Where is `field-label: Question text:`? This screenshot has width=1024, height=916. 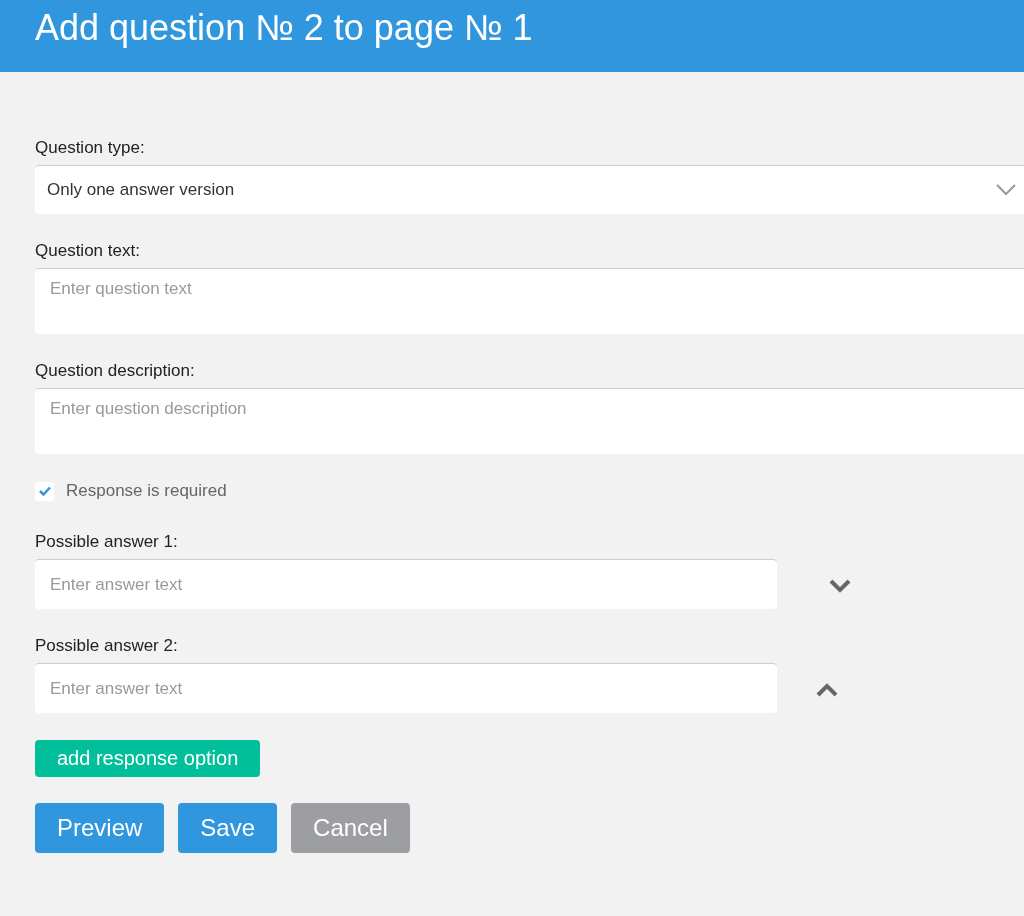
field-label: Question text: is located at coordinates (87, 251).